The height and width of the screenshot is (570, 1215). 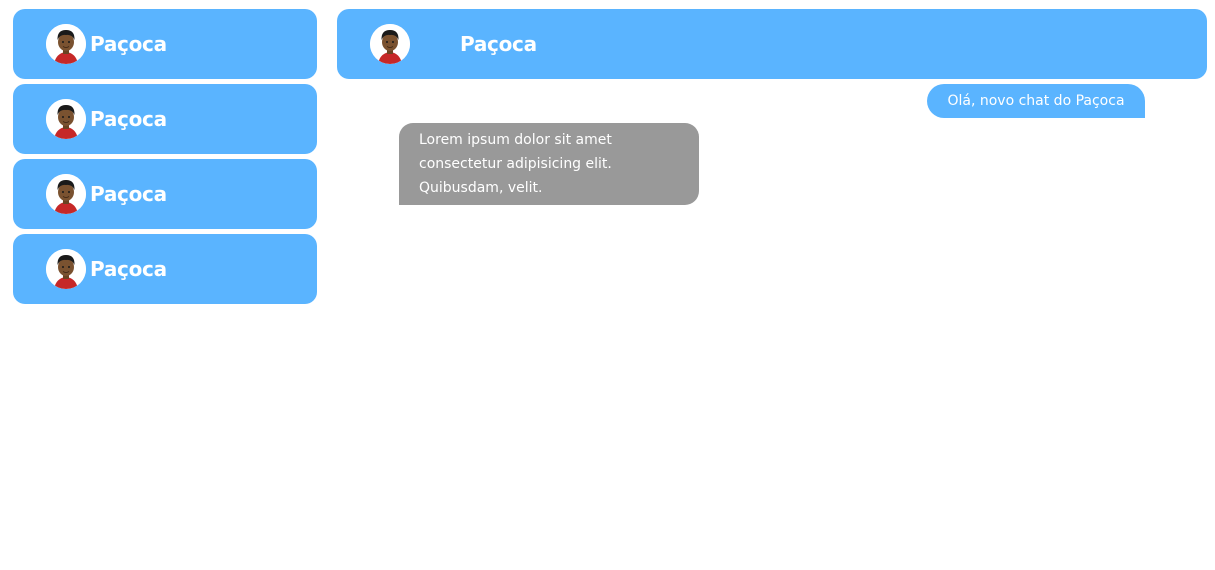 What do you see at coordinates (498, 44) in the screenshot?
I see `chat-title: Paçoca` at bounding box center [498, 44].